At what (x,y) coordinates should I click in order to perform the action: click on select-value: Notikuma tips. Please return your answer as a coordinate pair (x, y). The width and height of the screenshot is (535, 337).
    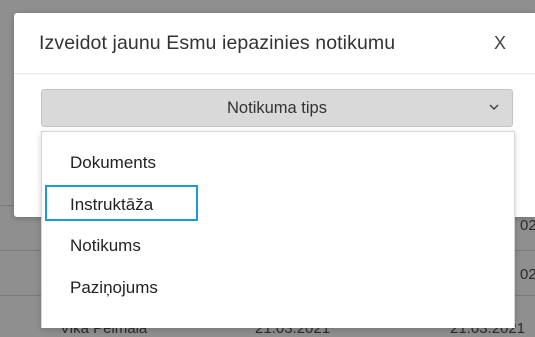
    Looking at the image, I should click on (277, 108).